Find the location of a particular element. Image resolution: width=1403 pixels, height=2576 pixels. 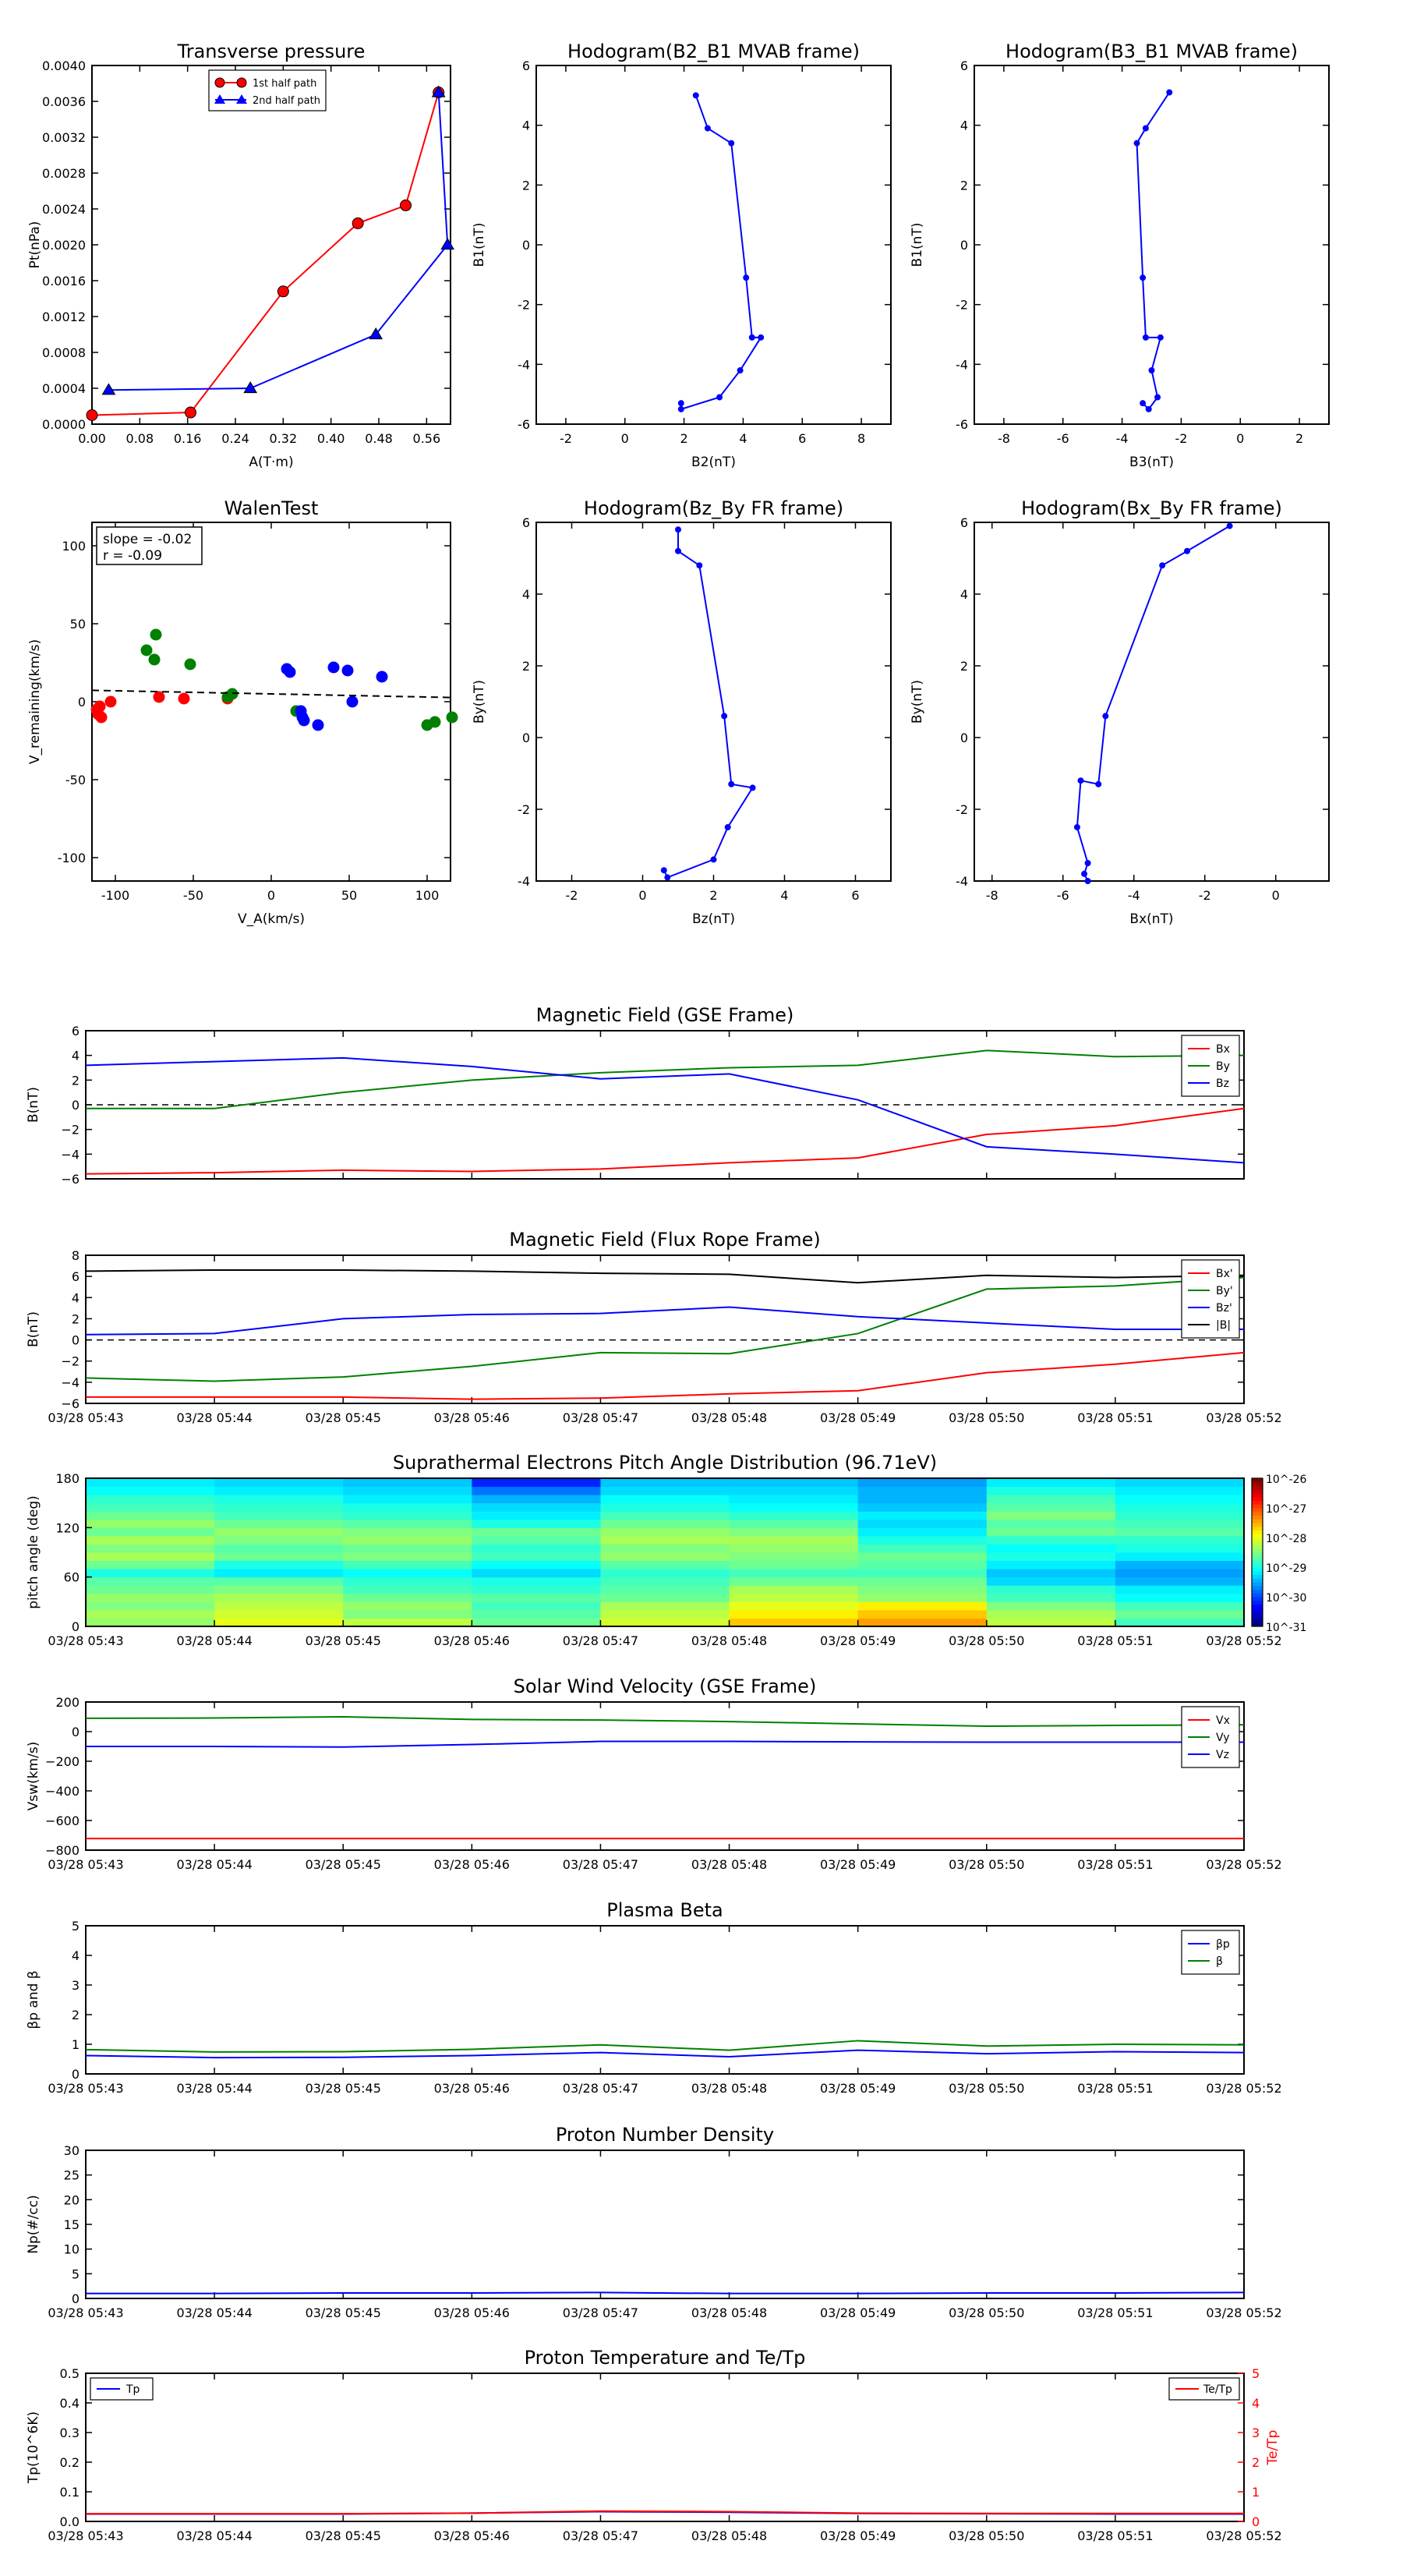

legend-label: Bx' is located at coordinates (1224, 1274).